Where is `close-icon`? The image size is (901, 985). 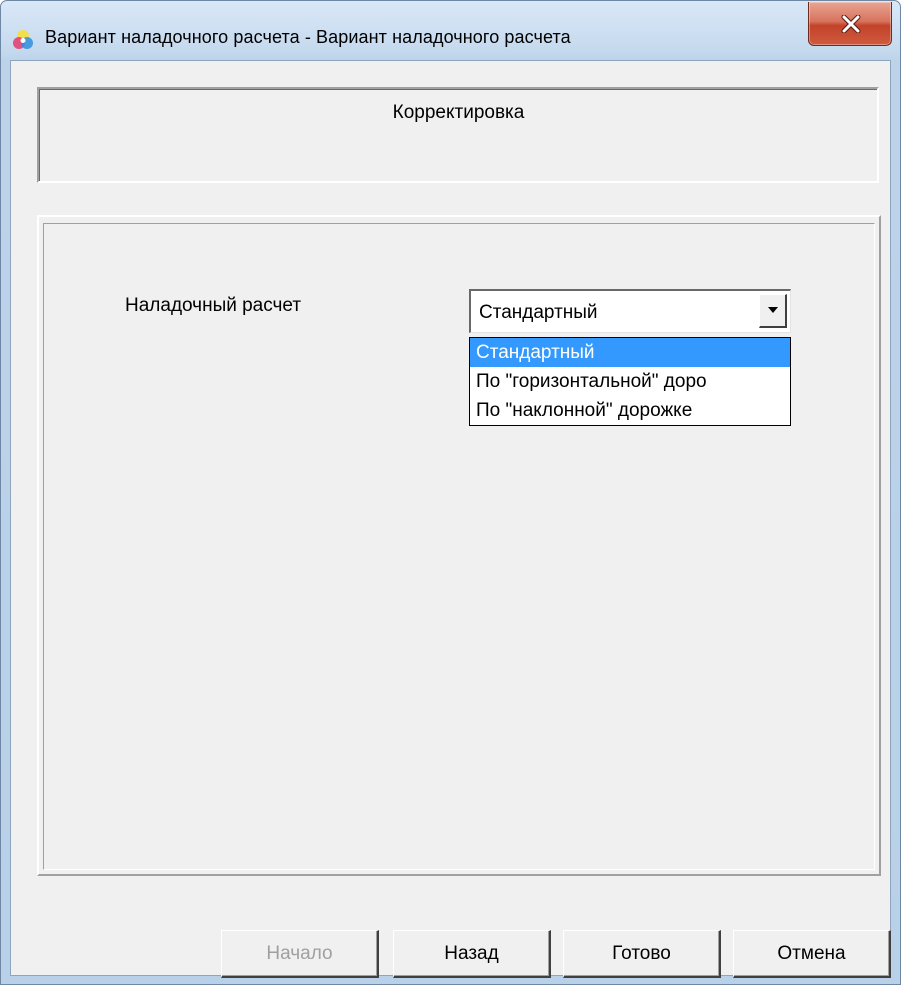
close-icon is located at coordinates (851, 24).